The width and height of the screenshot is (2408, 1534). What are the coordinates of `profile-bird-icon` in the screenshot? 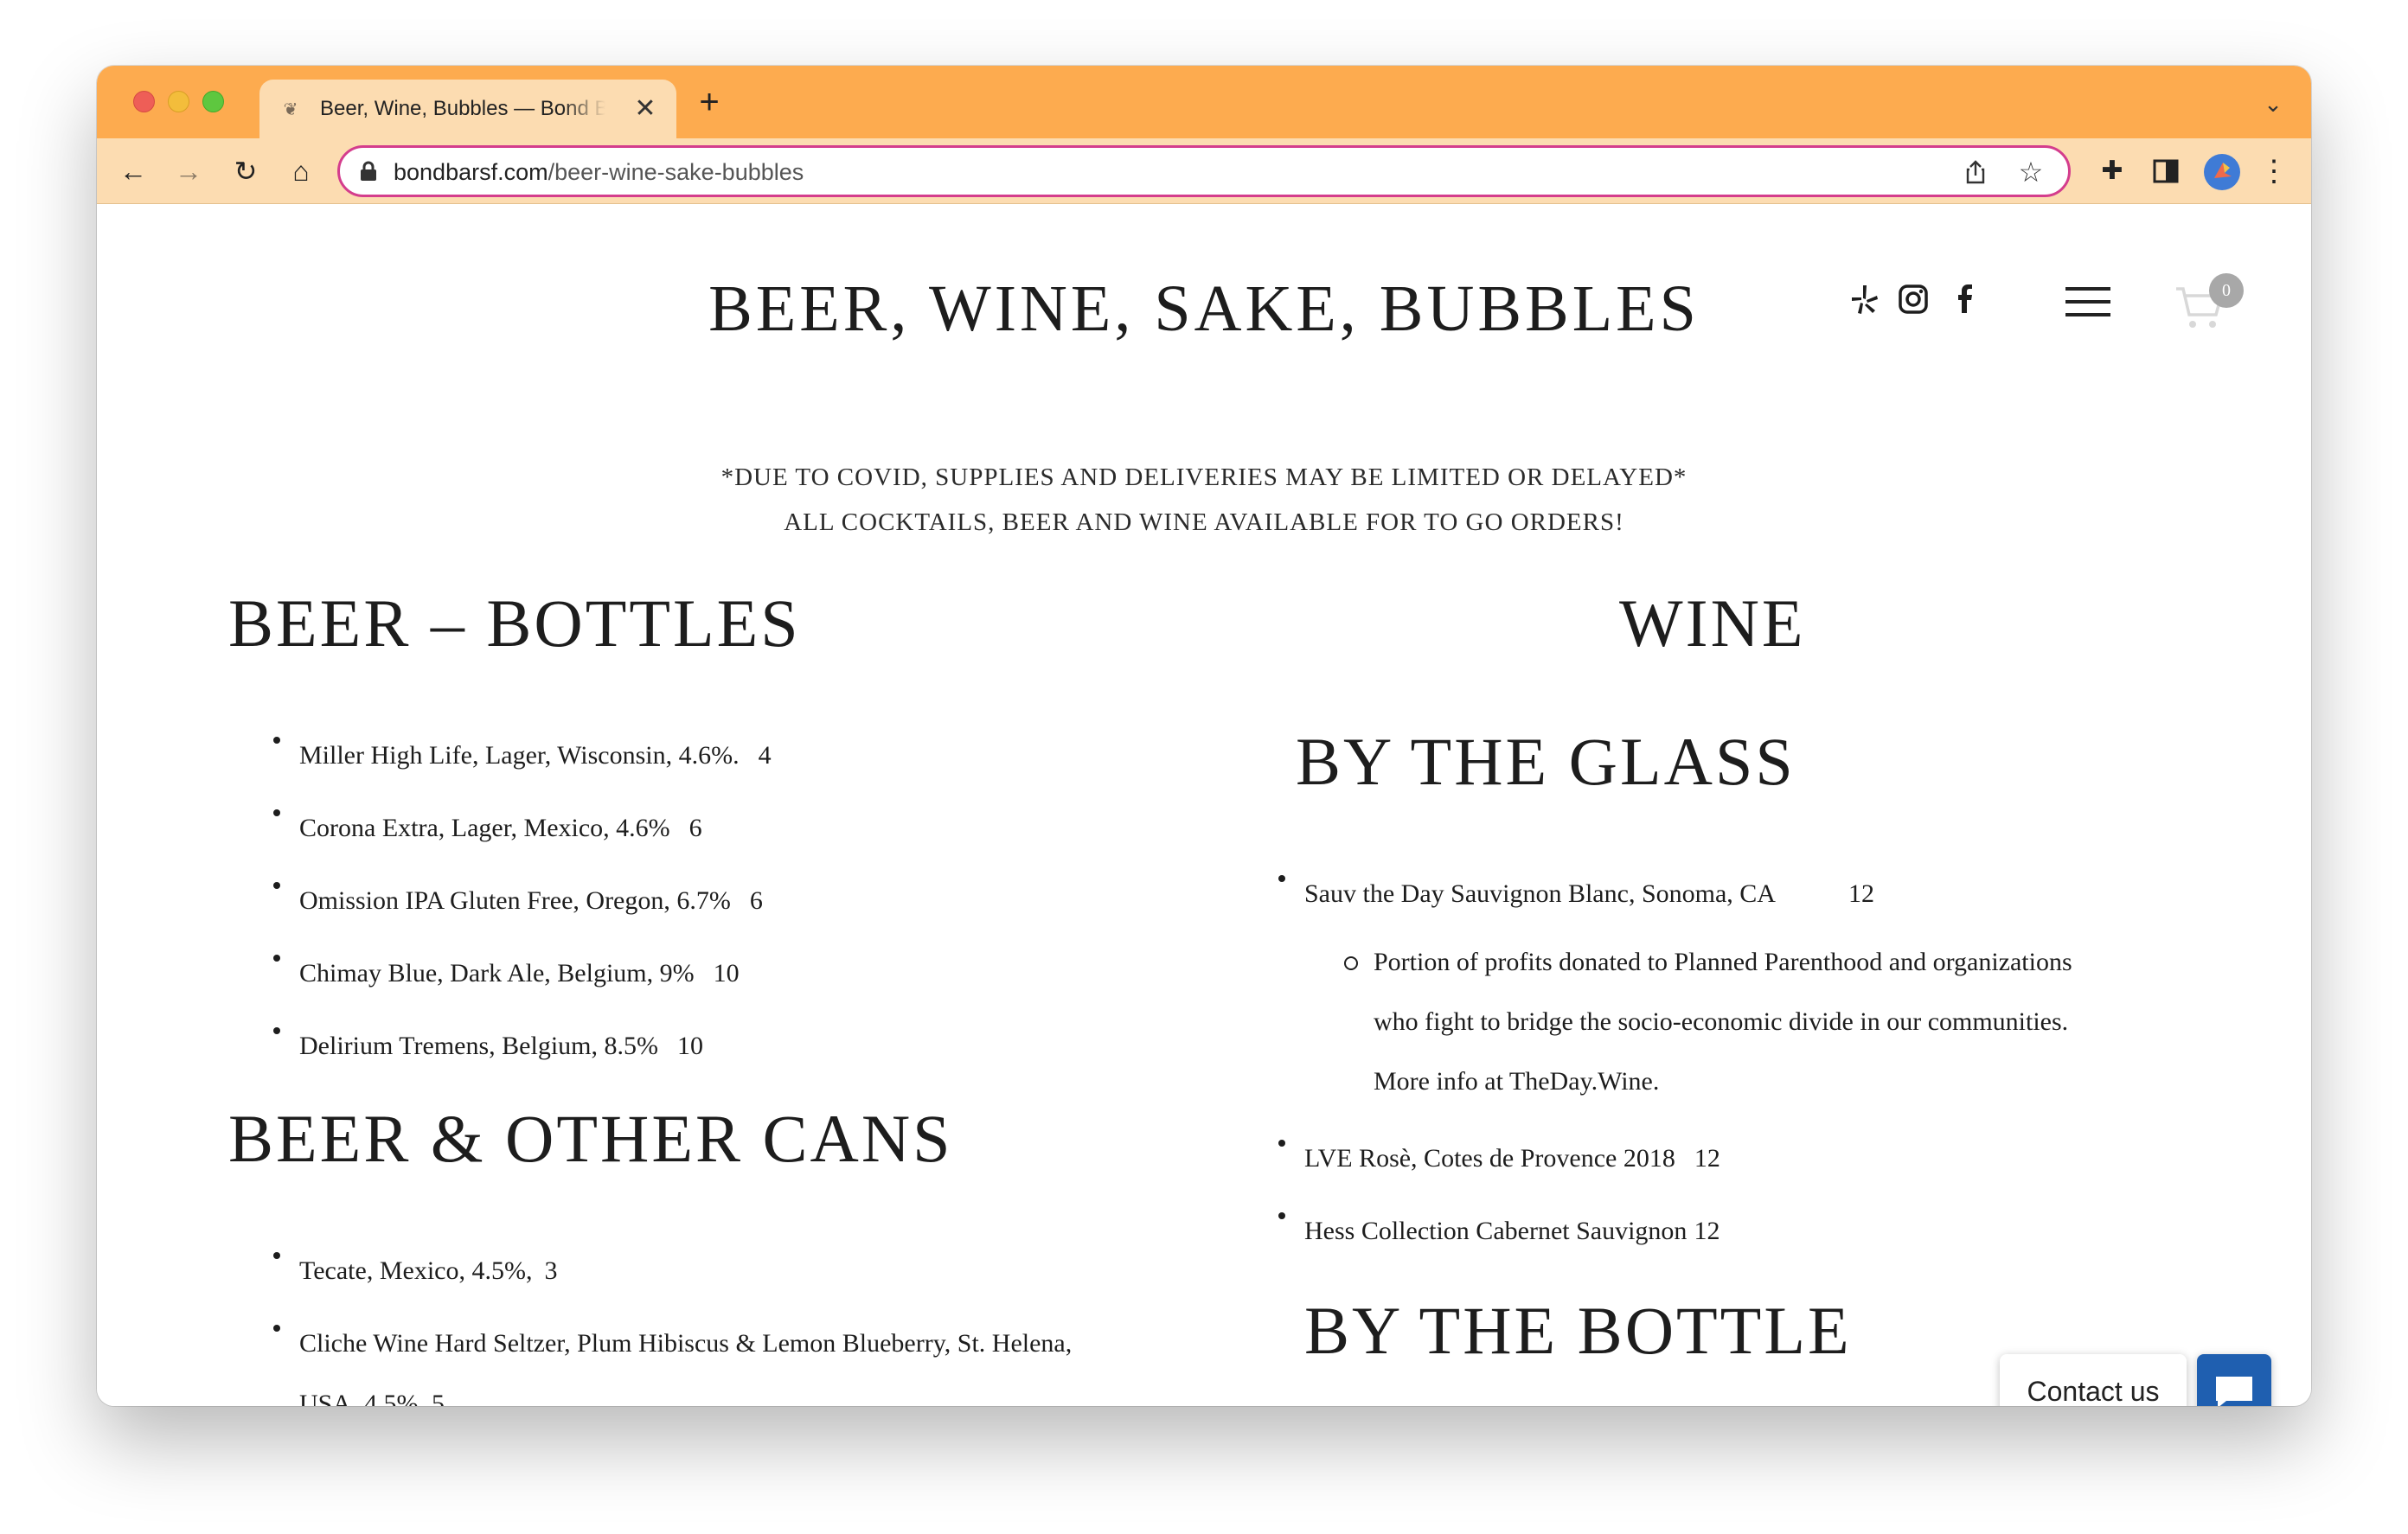 It's located at (2223, 171).